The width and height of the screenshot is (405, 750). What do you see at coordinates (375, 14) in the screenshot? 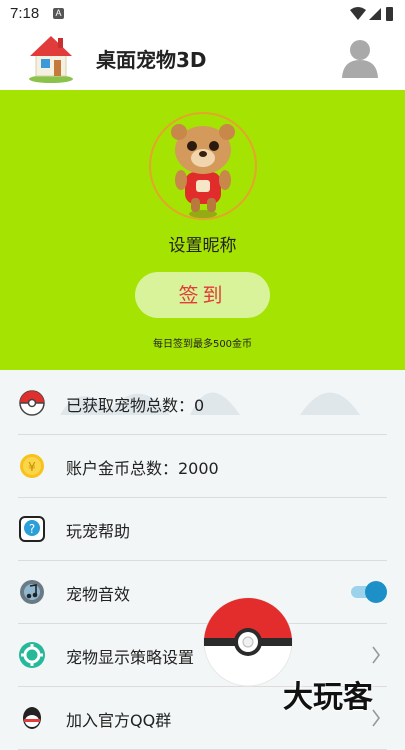
I see `signal-icon` at bounding box center [375, 14].